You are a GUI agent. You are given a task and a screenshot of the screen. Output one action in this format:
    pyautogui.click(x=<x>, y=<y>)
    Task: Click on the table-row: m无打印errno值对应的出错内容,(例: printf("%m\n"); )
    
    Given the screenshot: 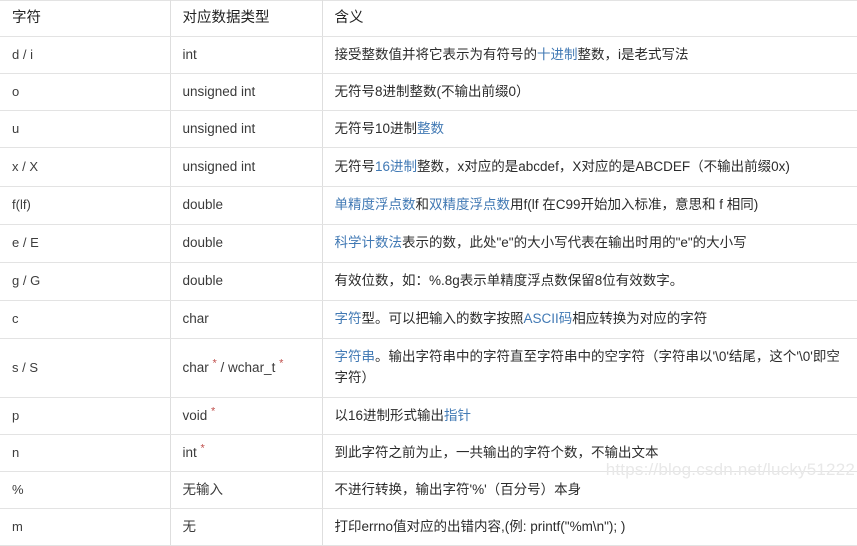 What is the action you would take?
    pyautogui.click(x=428, y=527)
    